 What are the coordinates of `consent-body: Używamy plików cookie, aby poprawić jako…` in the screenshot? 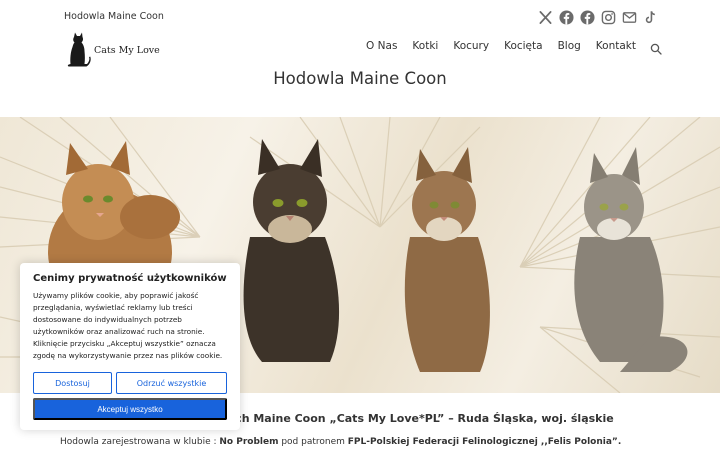 It's located at (128, 325).